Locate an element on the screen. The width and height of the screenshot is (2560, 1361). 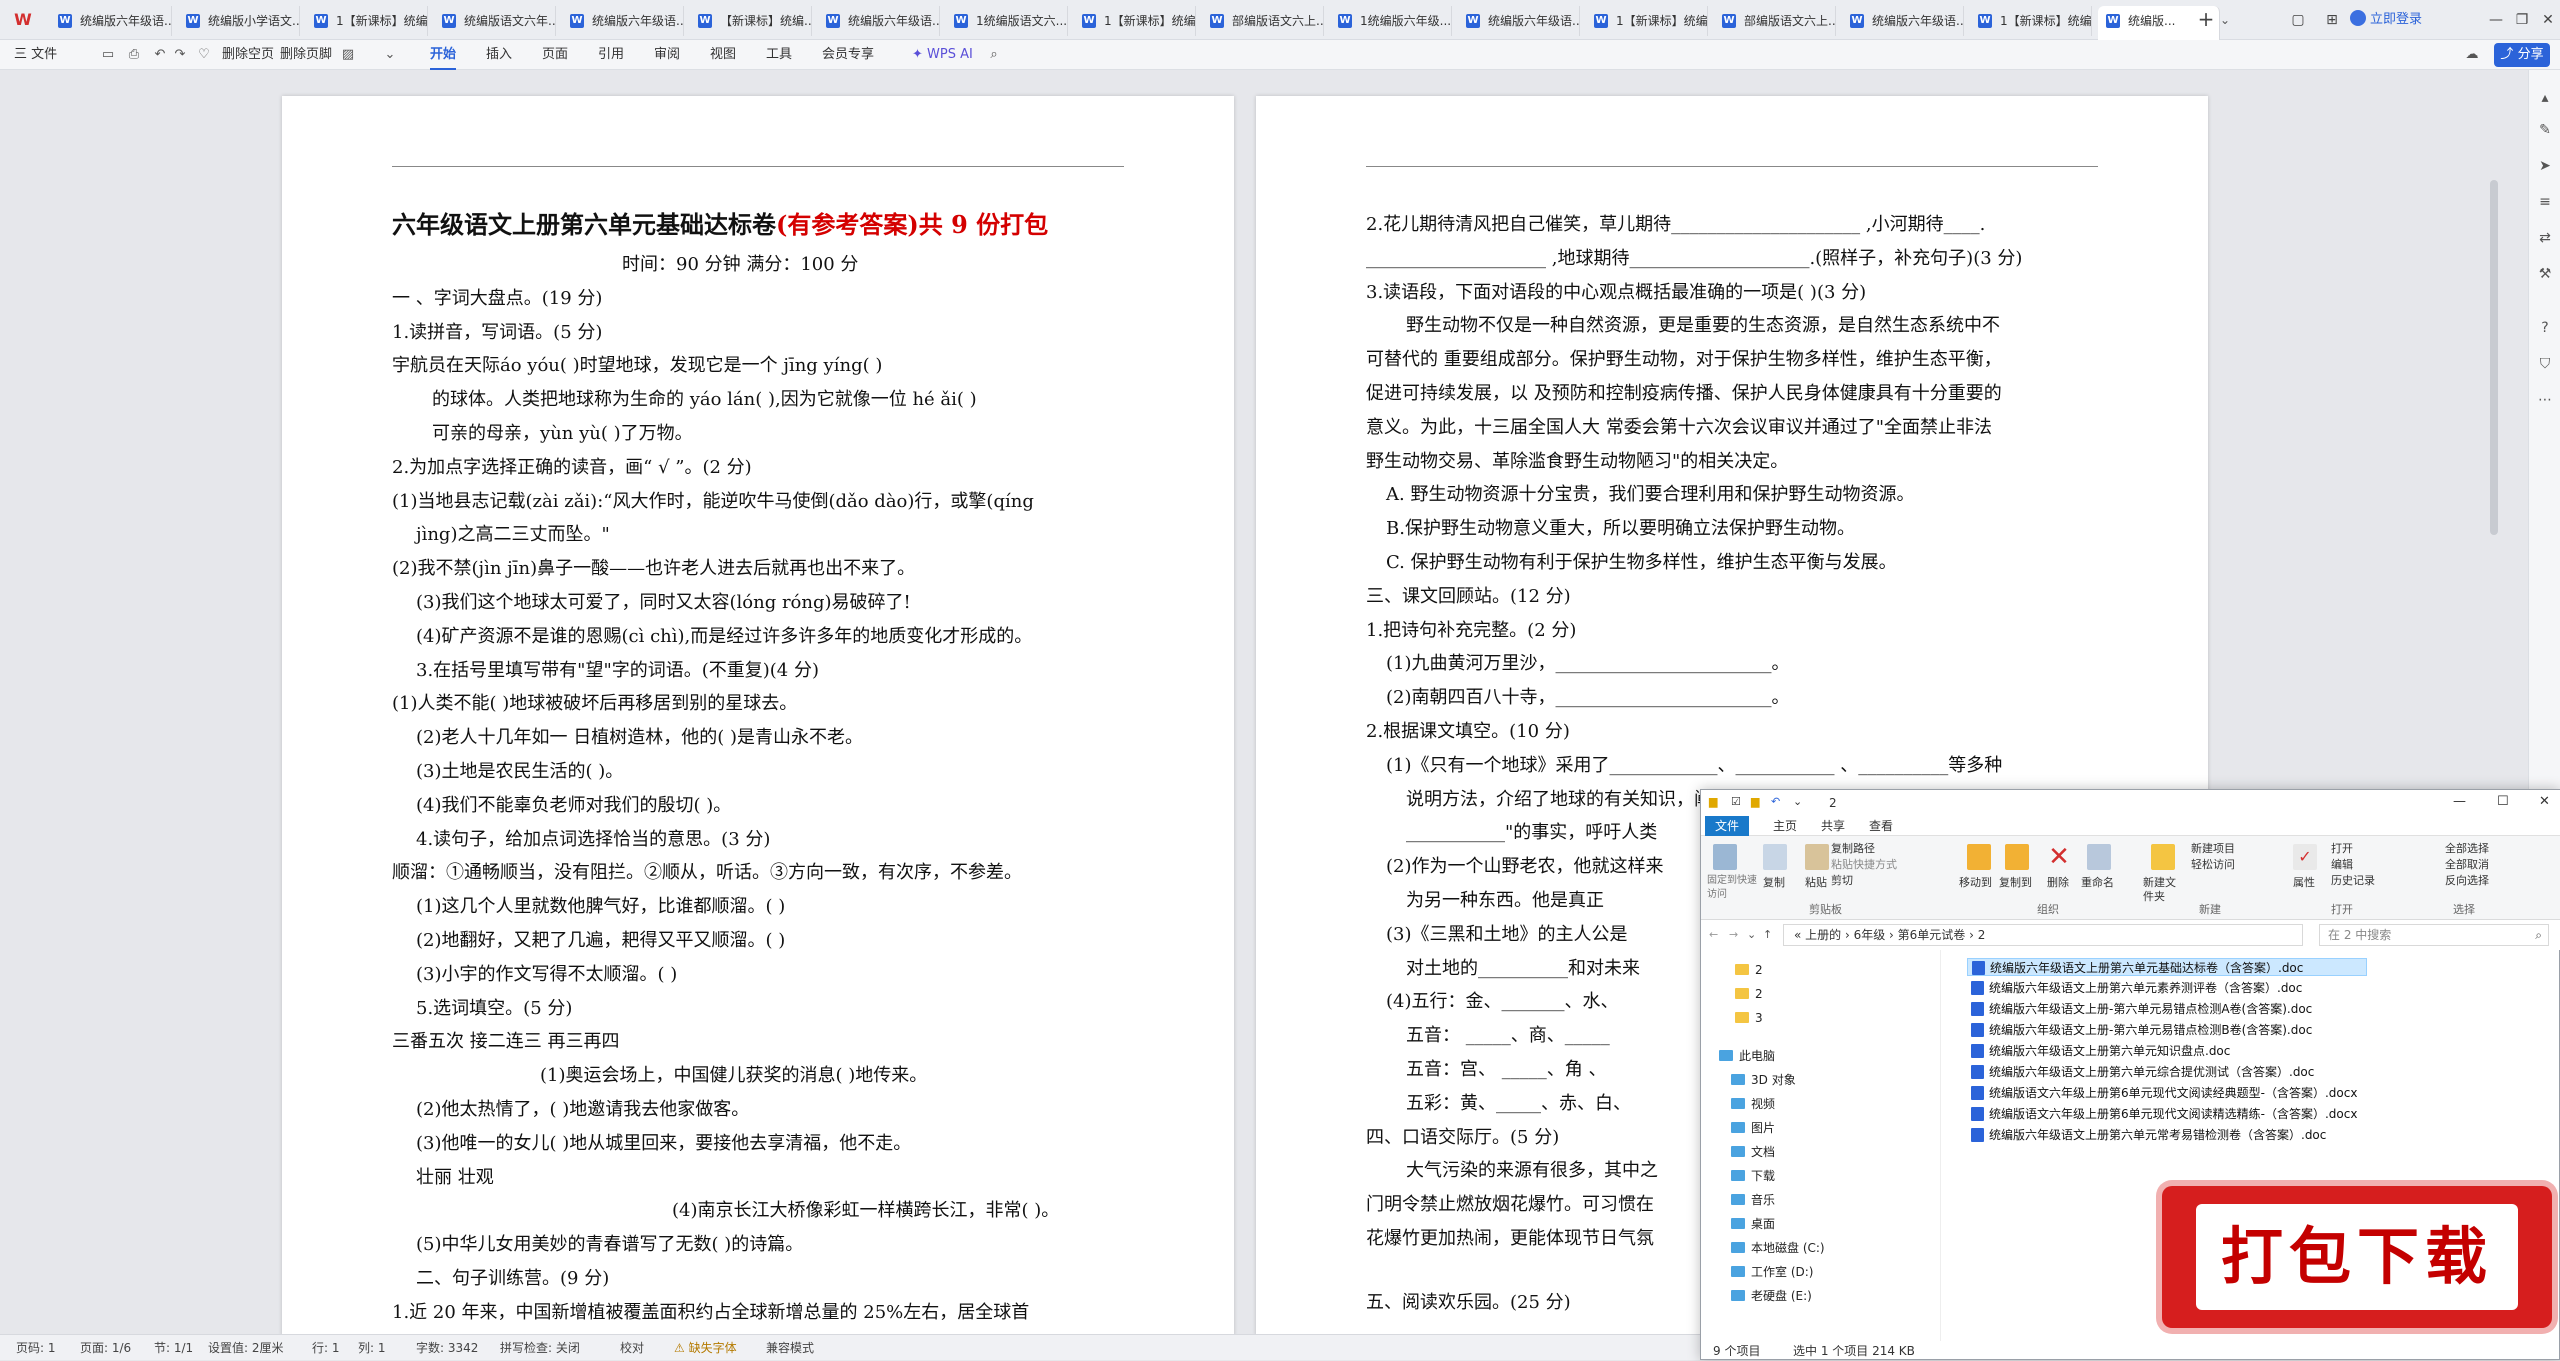
file-item: 统编版六年级语文上册第六单元知识盘点.doc is located at coordinates (2167, 1051).